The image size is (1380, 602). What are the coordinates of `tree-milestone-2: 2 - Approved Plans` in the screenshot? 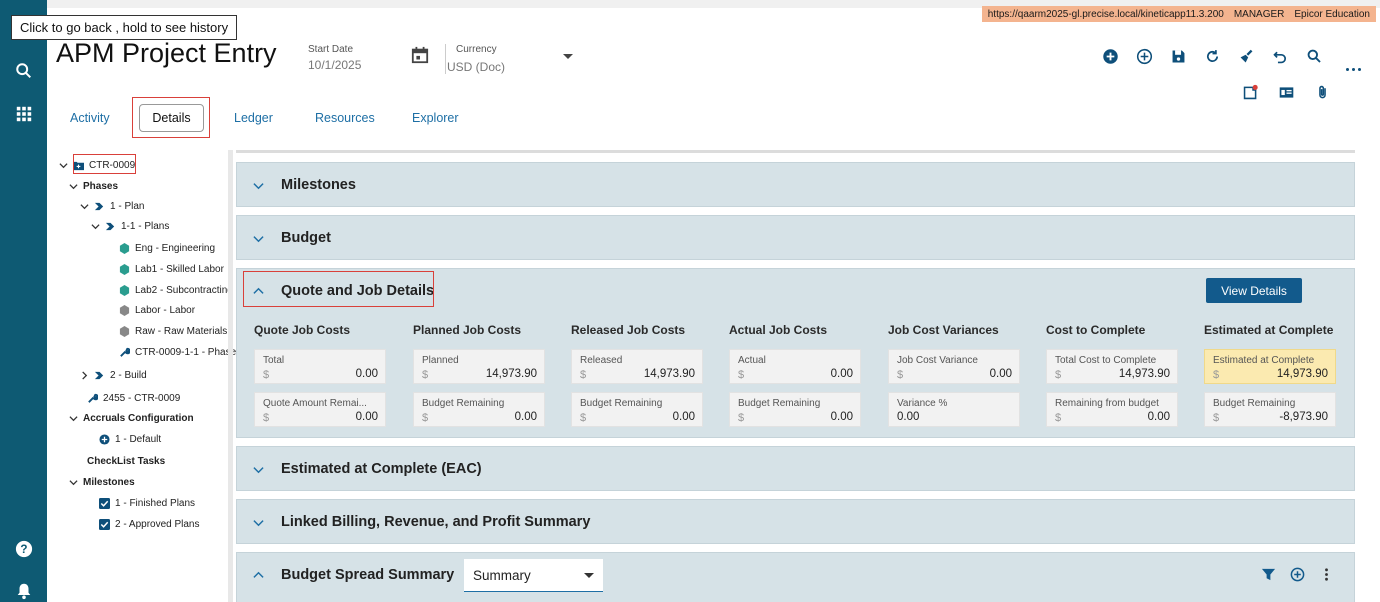 It's located at (149, 524).